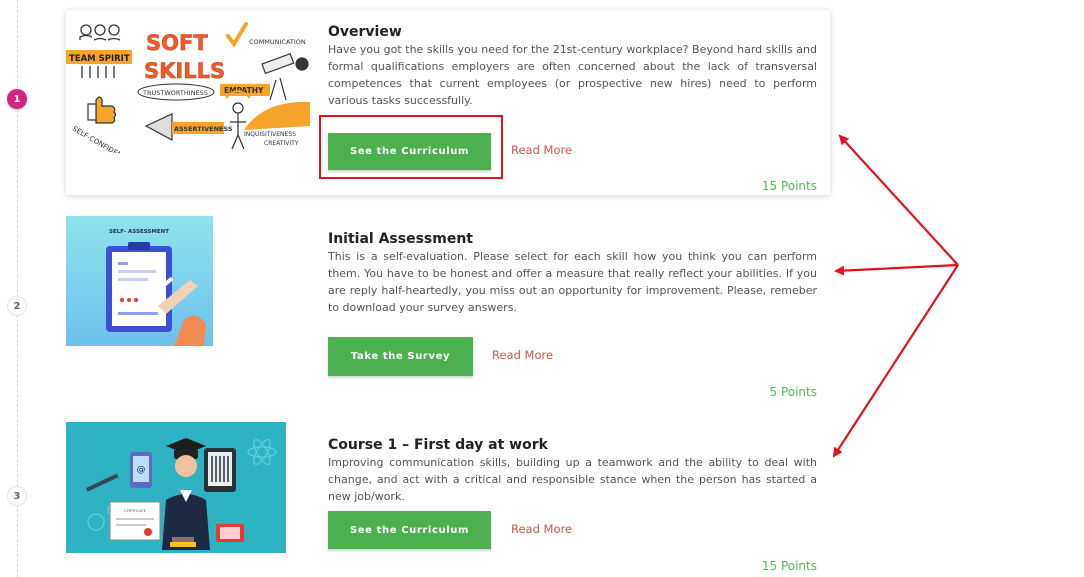 This screenshot has width=1084, height=577. I want to click on word-creativity: CREATIVITY, so click(281, 143).